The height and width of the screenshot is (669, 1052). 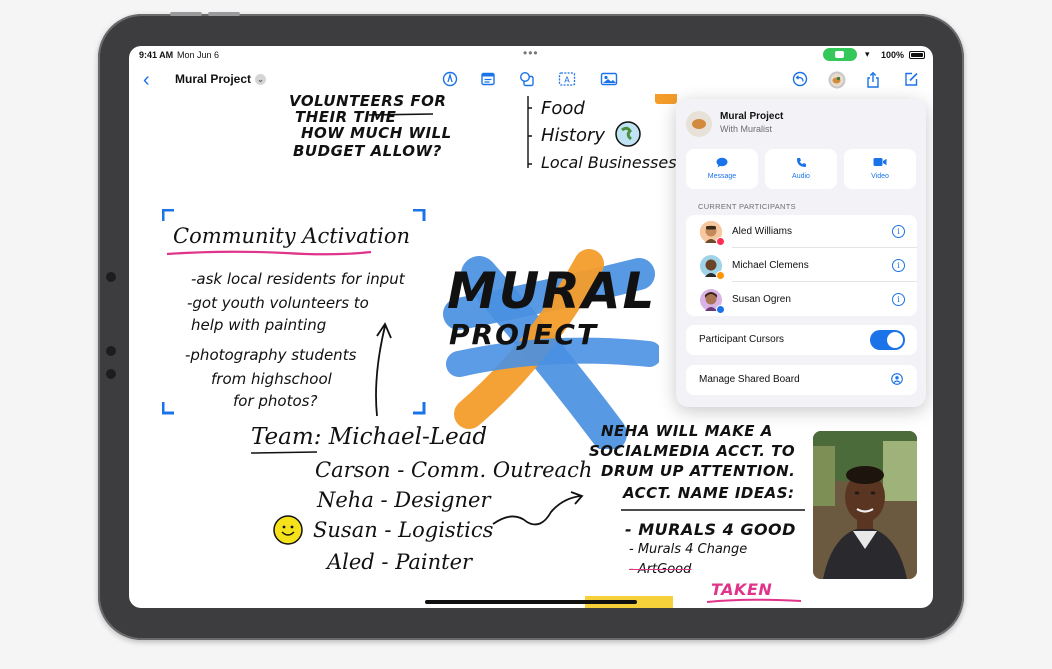 What do you see at coordinates (747, 206) in the screenshot?
I see `participants-section-label: CURRENT PARTICIPANTS` at bounding box center [747, 206].